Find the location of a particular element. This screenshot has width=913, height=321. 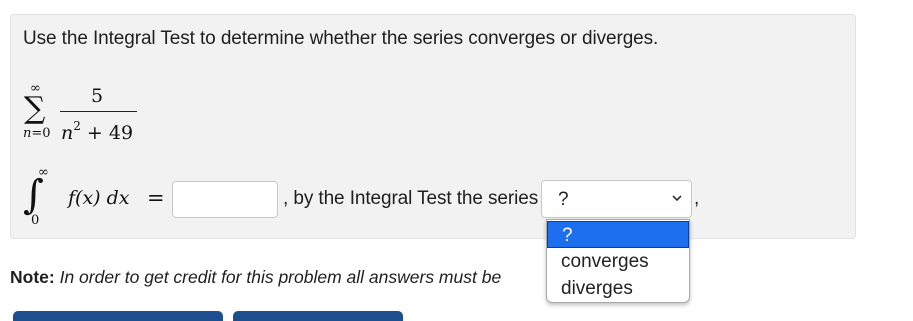

integral-lower-limit: 0 is located at coordinates (35, 220).